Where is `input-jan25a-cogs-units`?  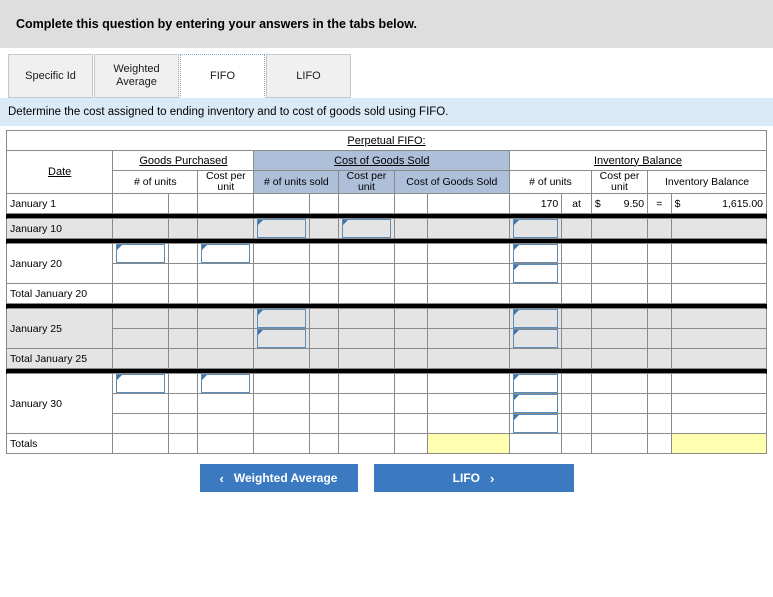
input-jan25a-cogs-units is located at coordinates (281, 318).